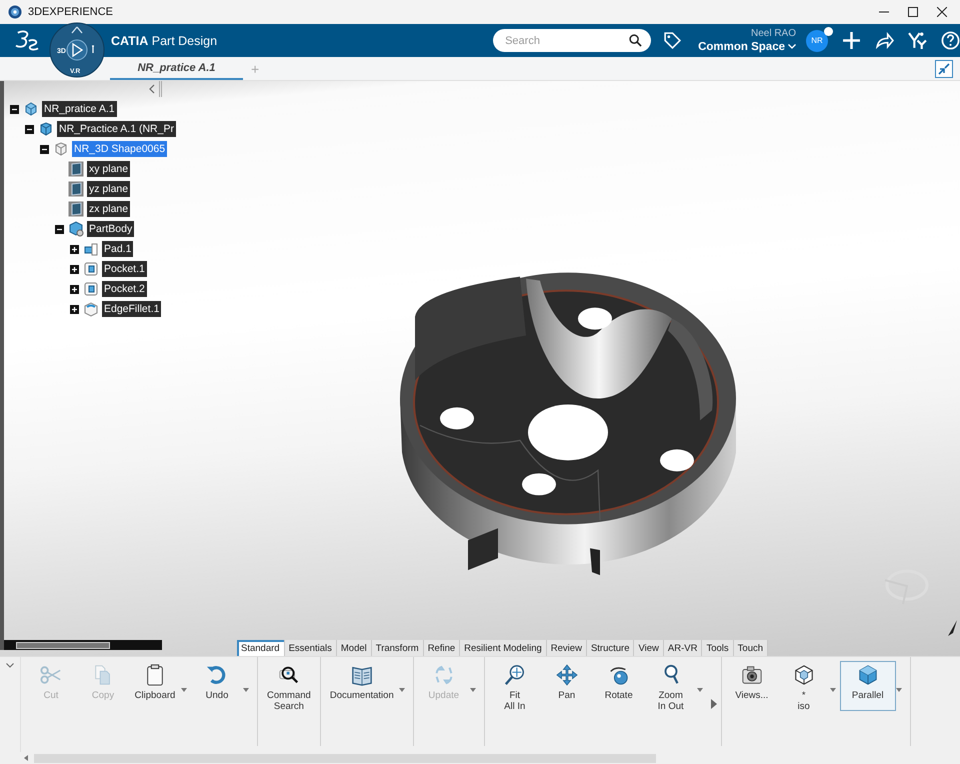 The height and width of the screenshot is (764, 960). I want to click on body-icon, so click(76, 229).